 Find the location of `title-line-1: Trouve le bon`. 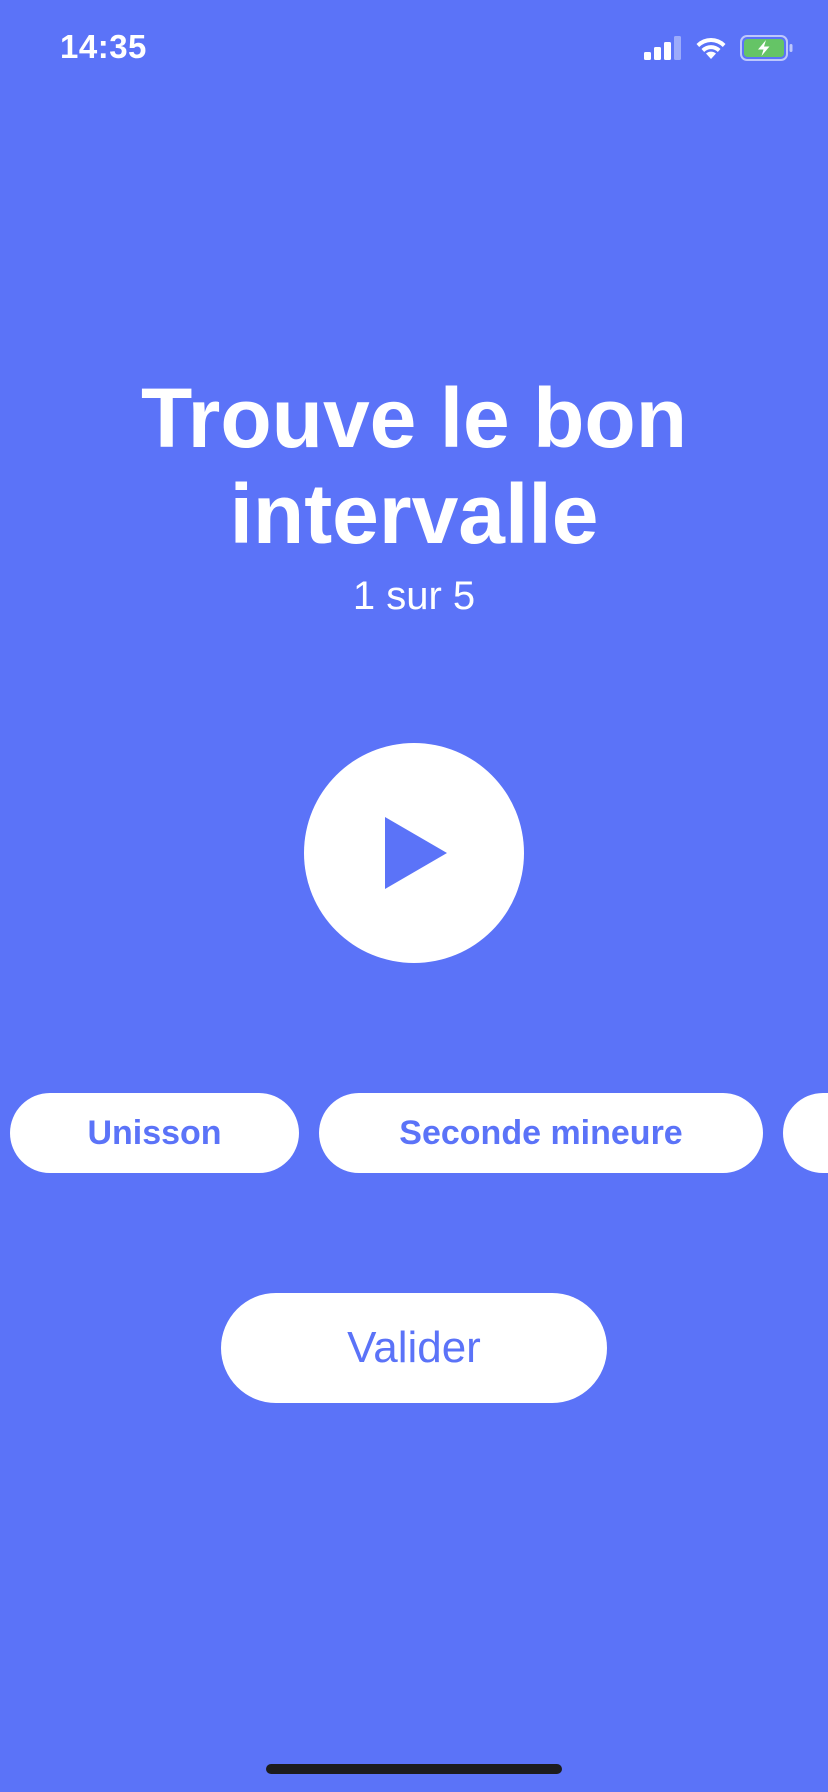

title-line-1: Trouve le bon is located at coordinates (414, 418).